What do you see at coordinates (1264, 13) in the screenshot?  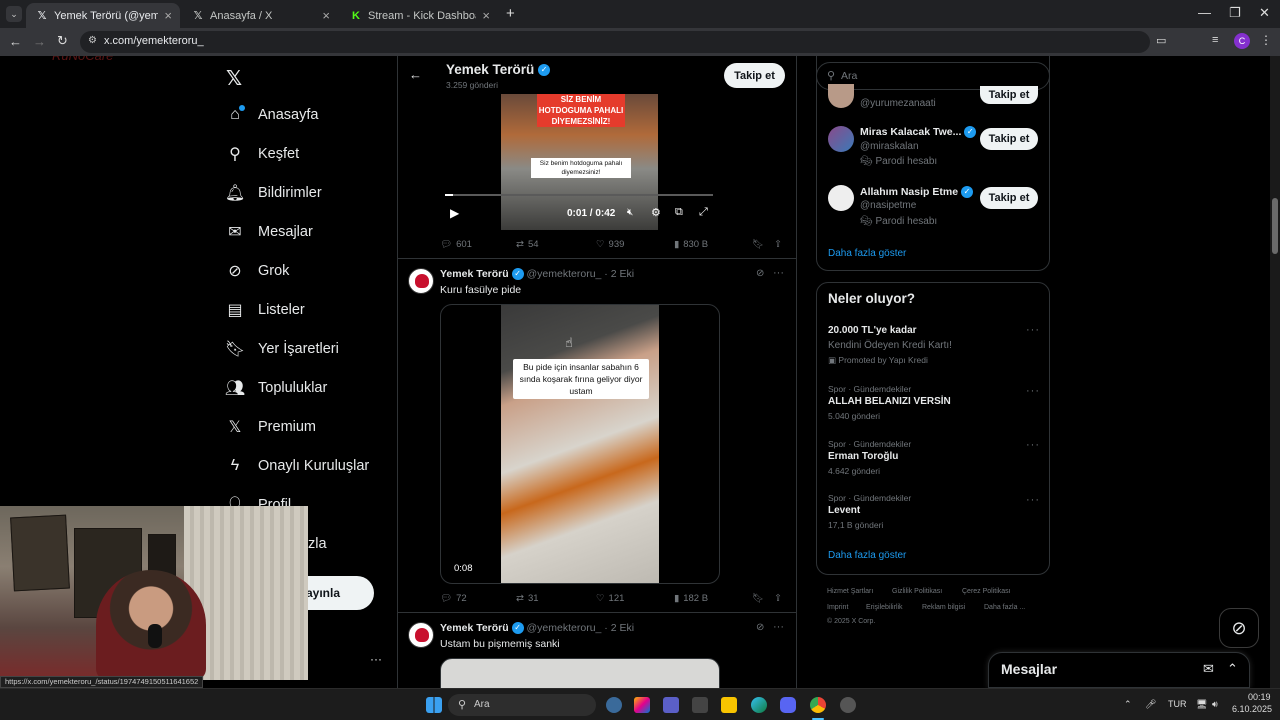 I see `close-window-icon: ✕` at bounding box center [1264, 13].